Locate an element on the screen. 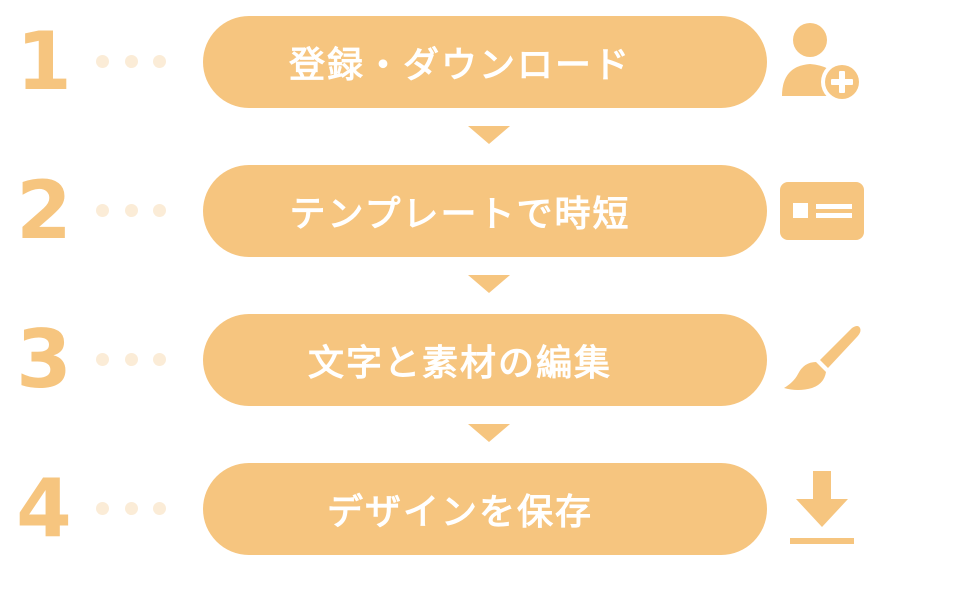  step-number: 4 is located at coordinates (44, 508).